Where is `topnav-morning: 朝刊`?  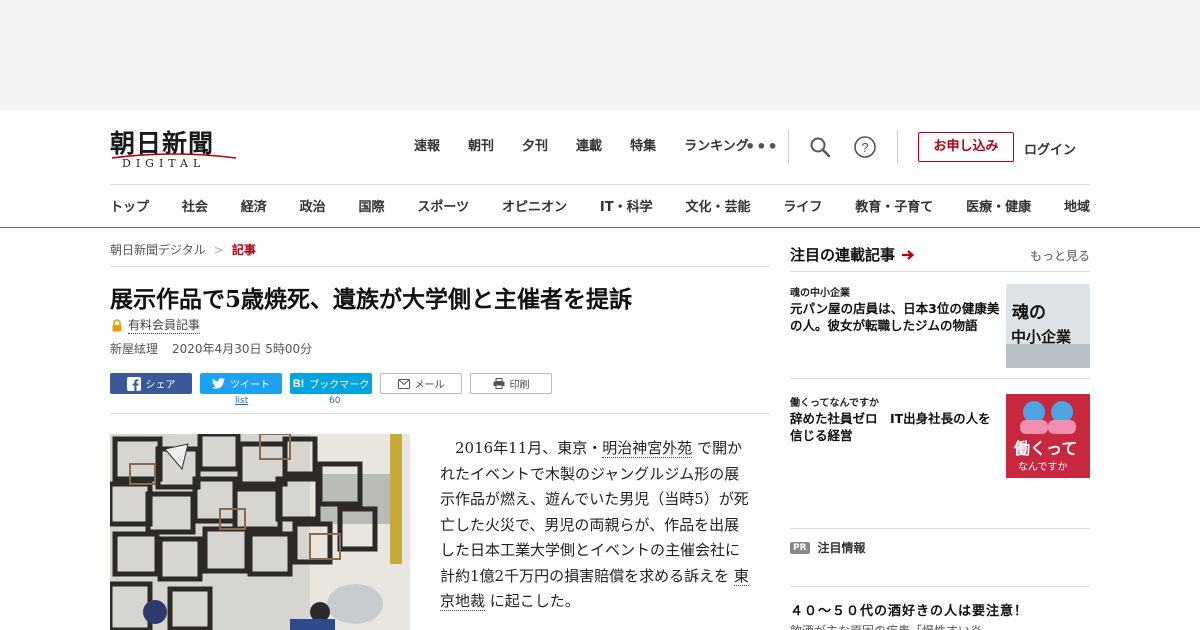
topnav-morning: 朝刊 is located at coordinates (481, 147).